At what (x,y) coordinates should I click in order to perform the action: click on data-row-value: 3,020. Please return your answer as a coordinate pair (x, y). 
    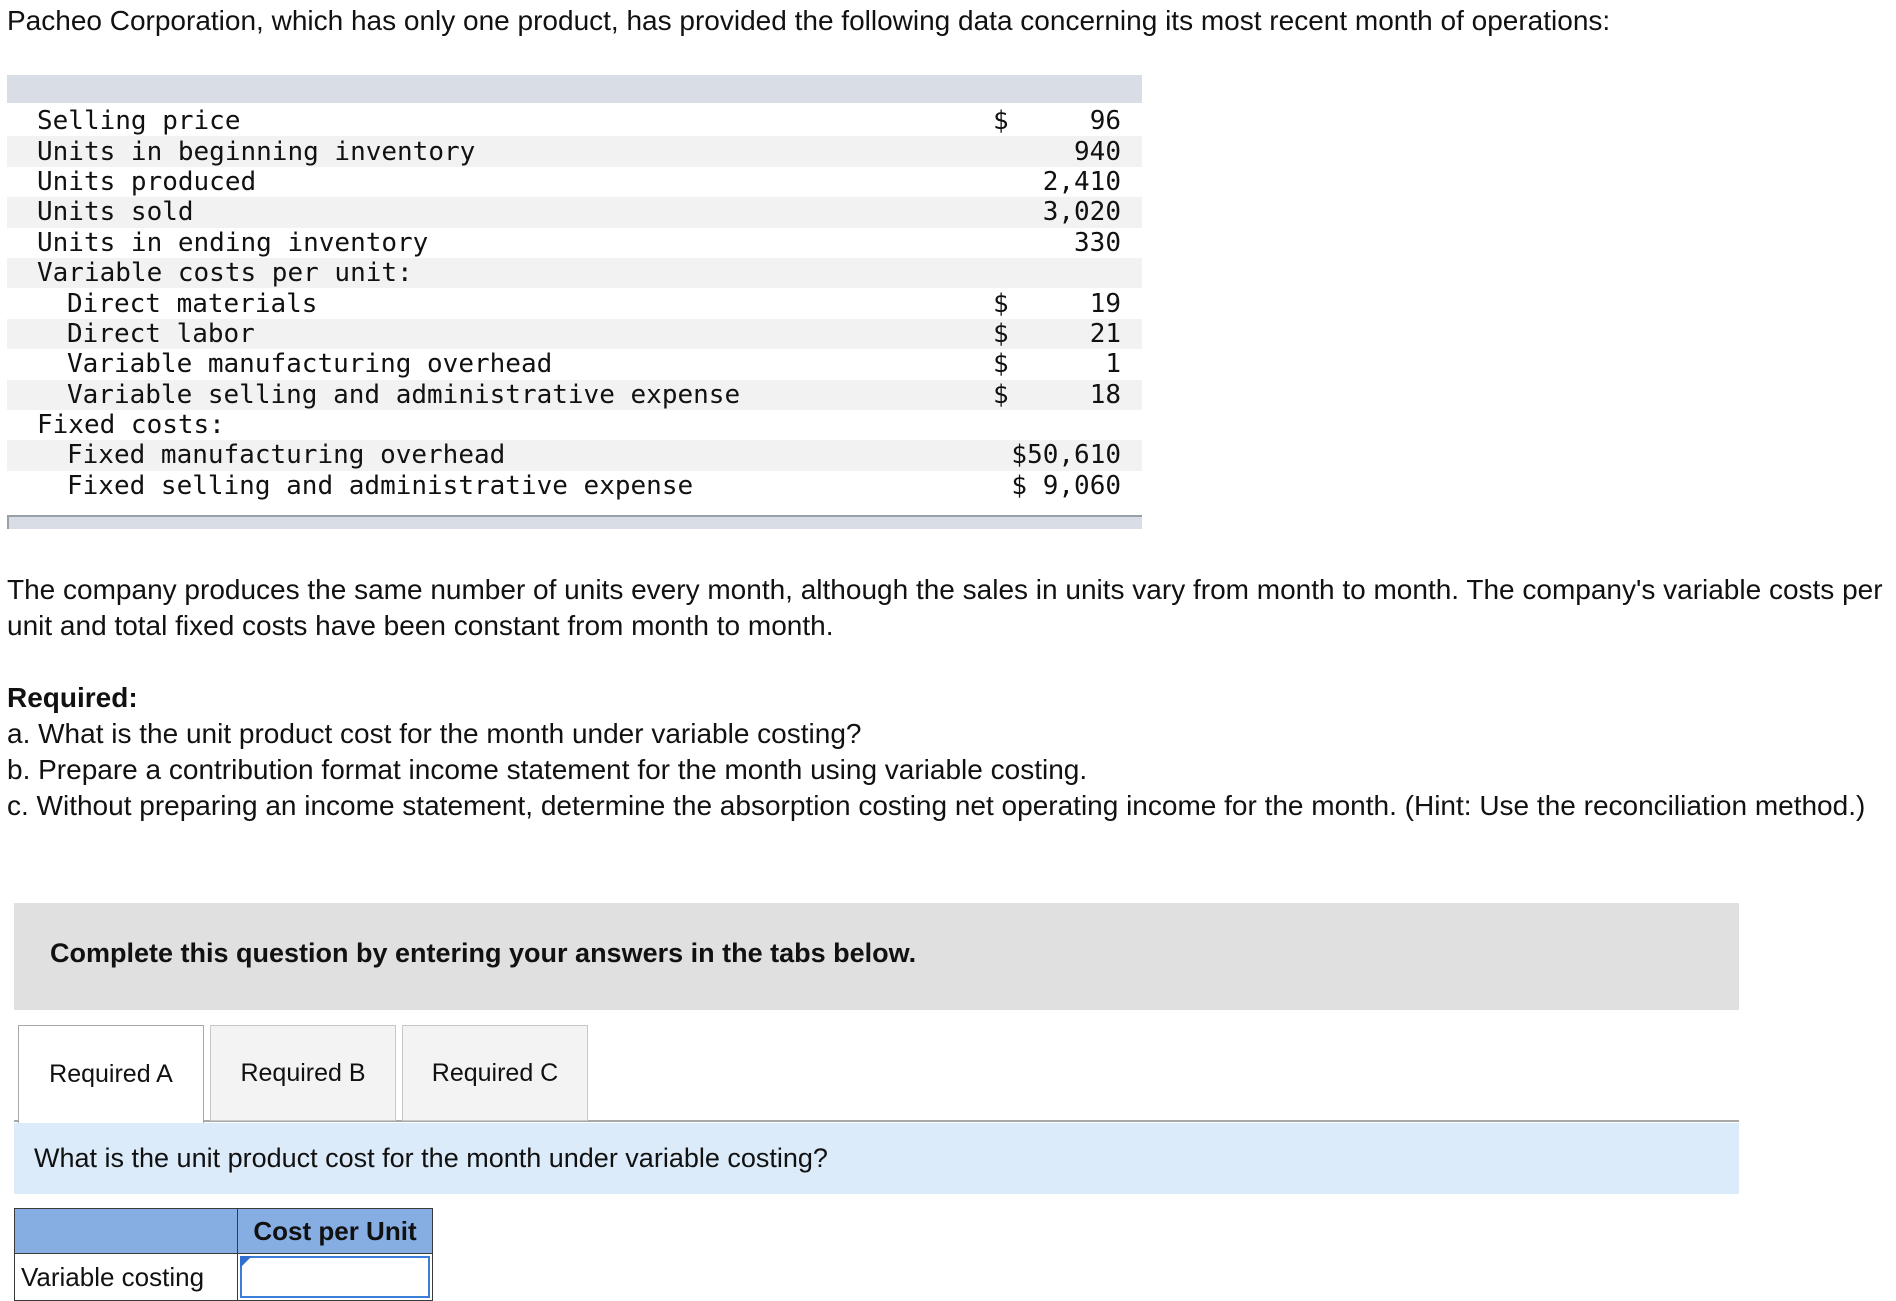
    Looking at the image, I should click on (1081, 212).